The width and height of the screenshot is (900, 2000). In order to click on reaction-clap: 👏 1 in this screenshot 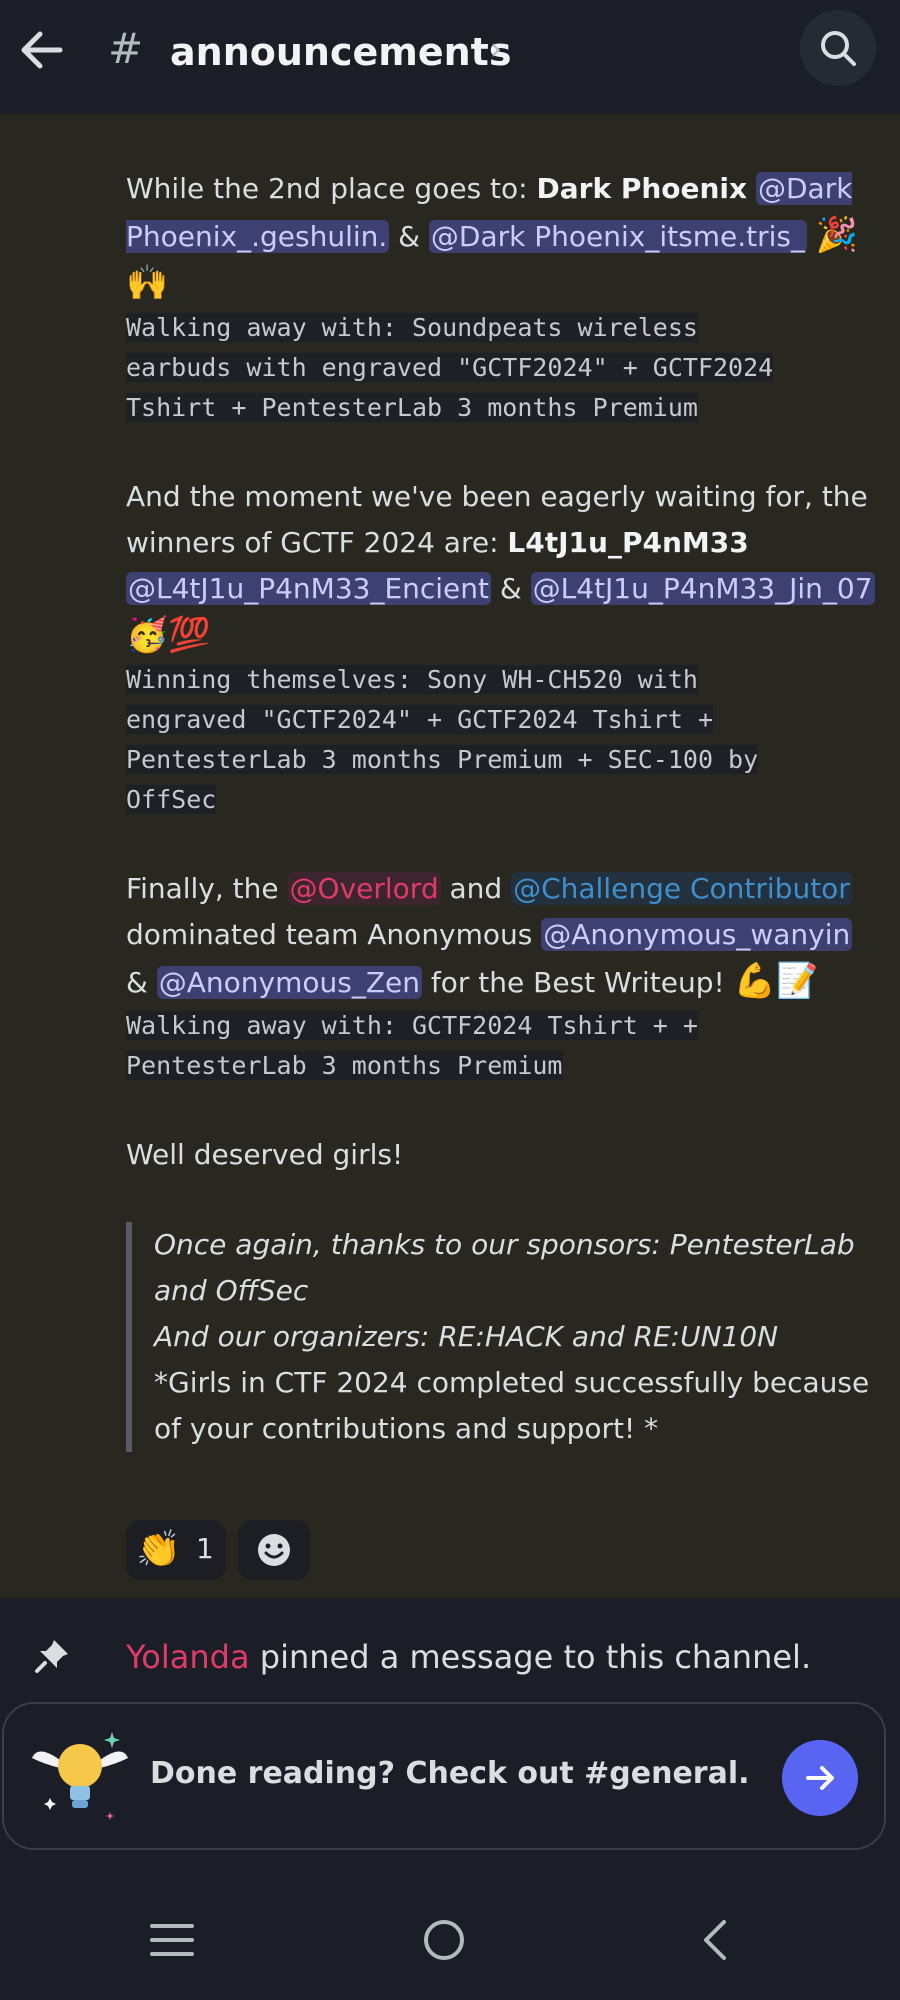, I will do `click(176, 1550)`.